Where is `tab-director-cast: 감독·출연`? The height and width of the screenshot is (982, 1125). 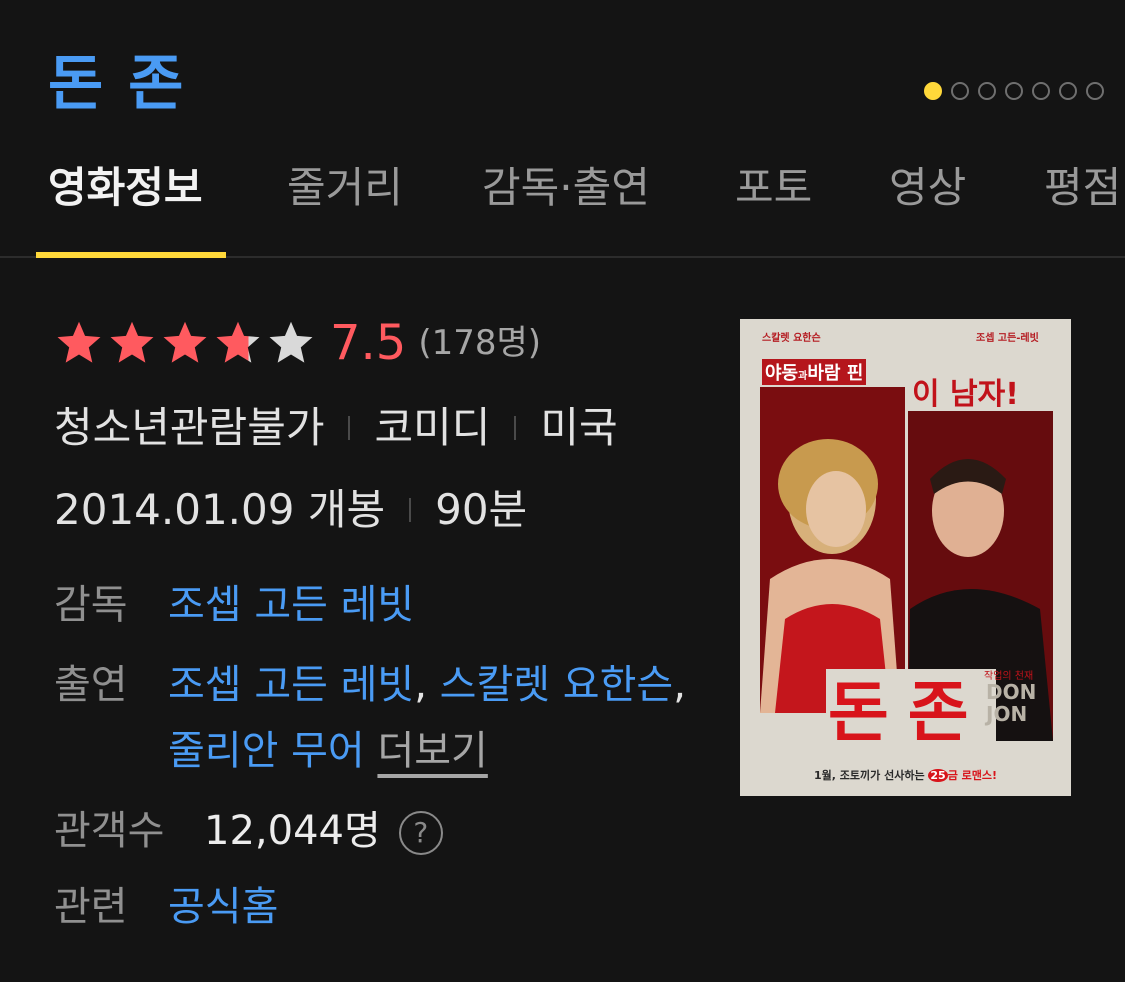 tab-director-cast: 감독·출연 is located at coordinates (566, 188).